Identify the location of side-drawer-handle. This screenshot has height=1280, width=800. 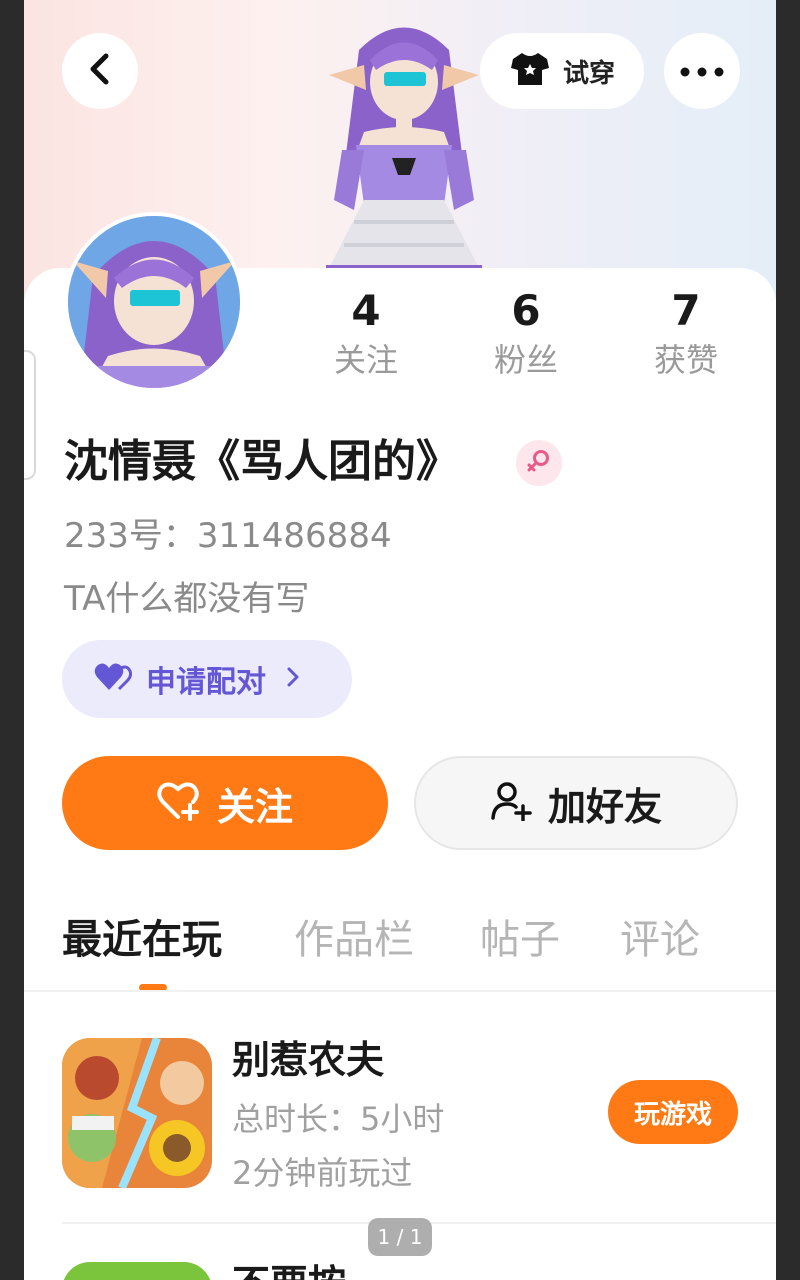
(30, 415).